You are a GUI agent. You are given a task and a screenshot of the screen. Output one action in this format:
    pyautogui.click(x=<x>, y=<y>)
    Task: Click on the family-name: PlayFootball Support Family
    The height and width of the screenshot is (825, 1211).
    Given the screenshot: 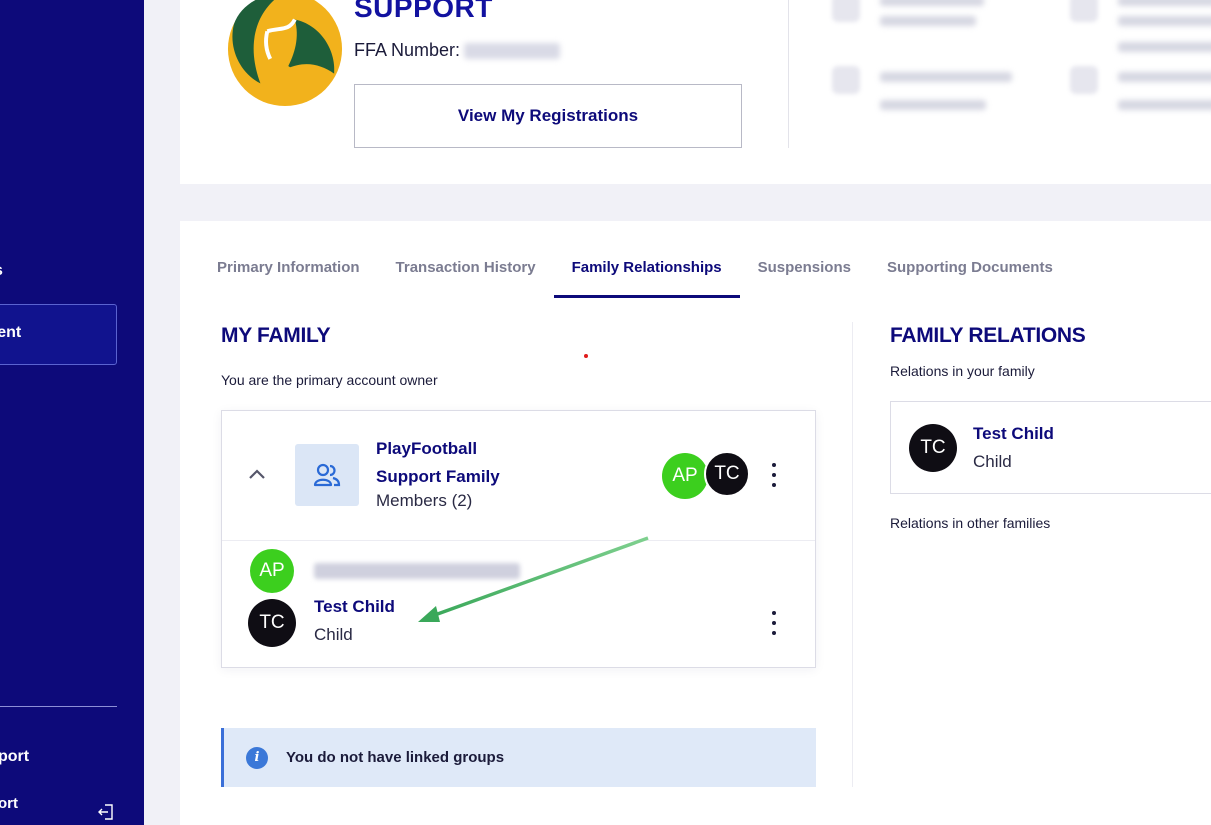 What is the action you would take?
    pyautogui.click(x=461, y=463)
    